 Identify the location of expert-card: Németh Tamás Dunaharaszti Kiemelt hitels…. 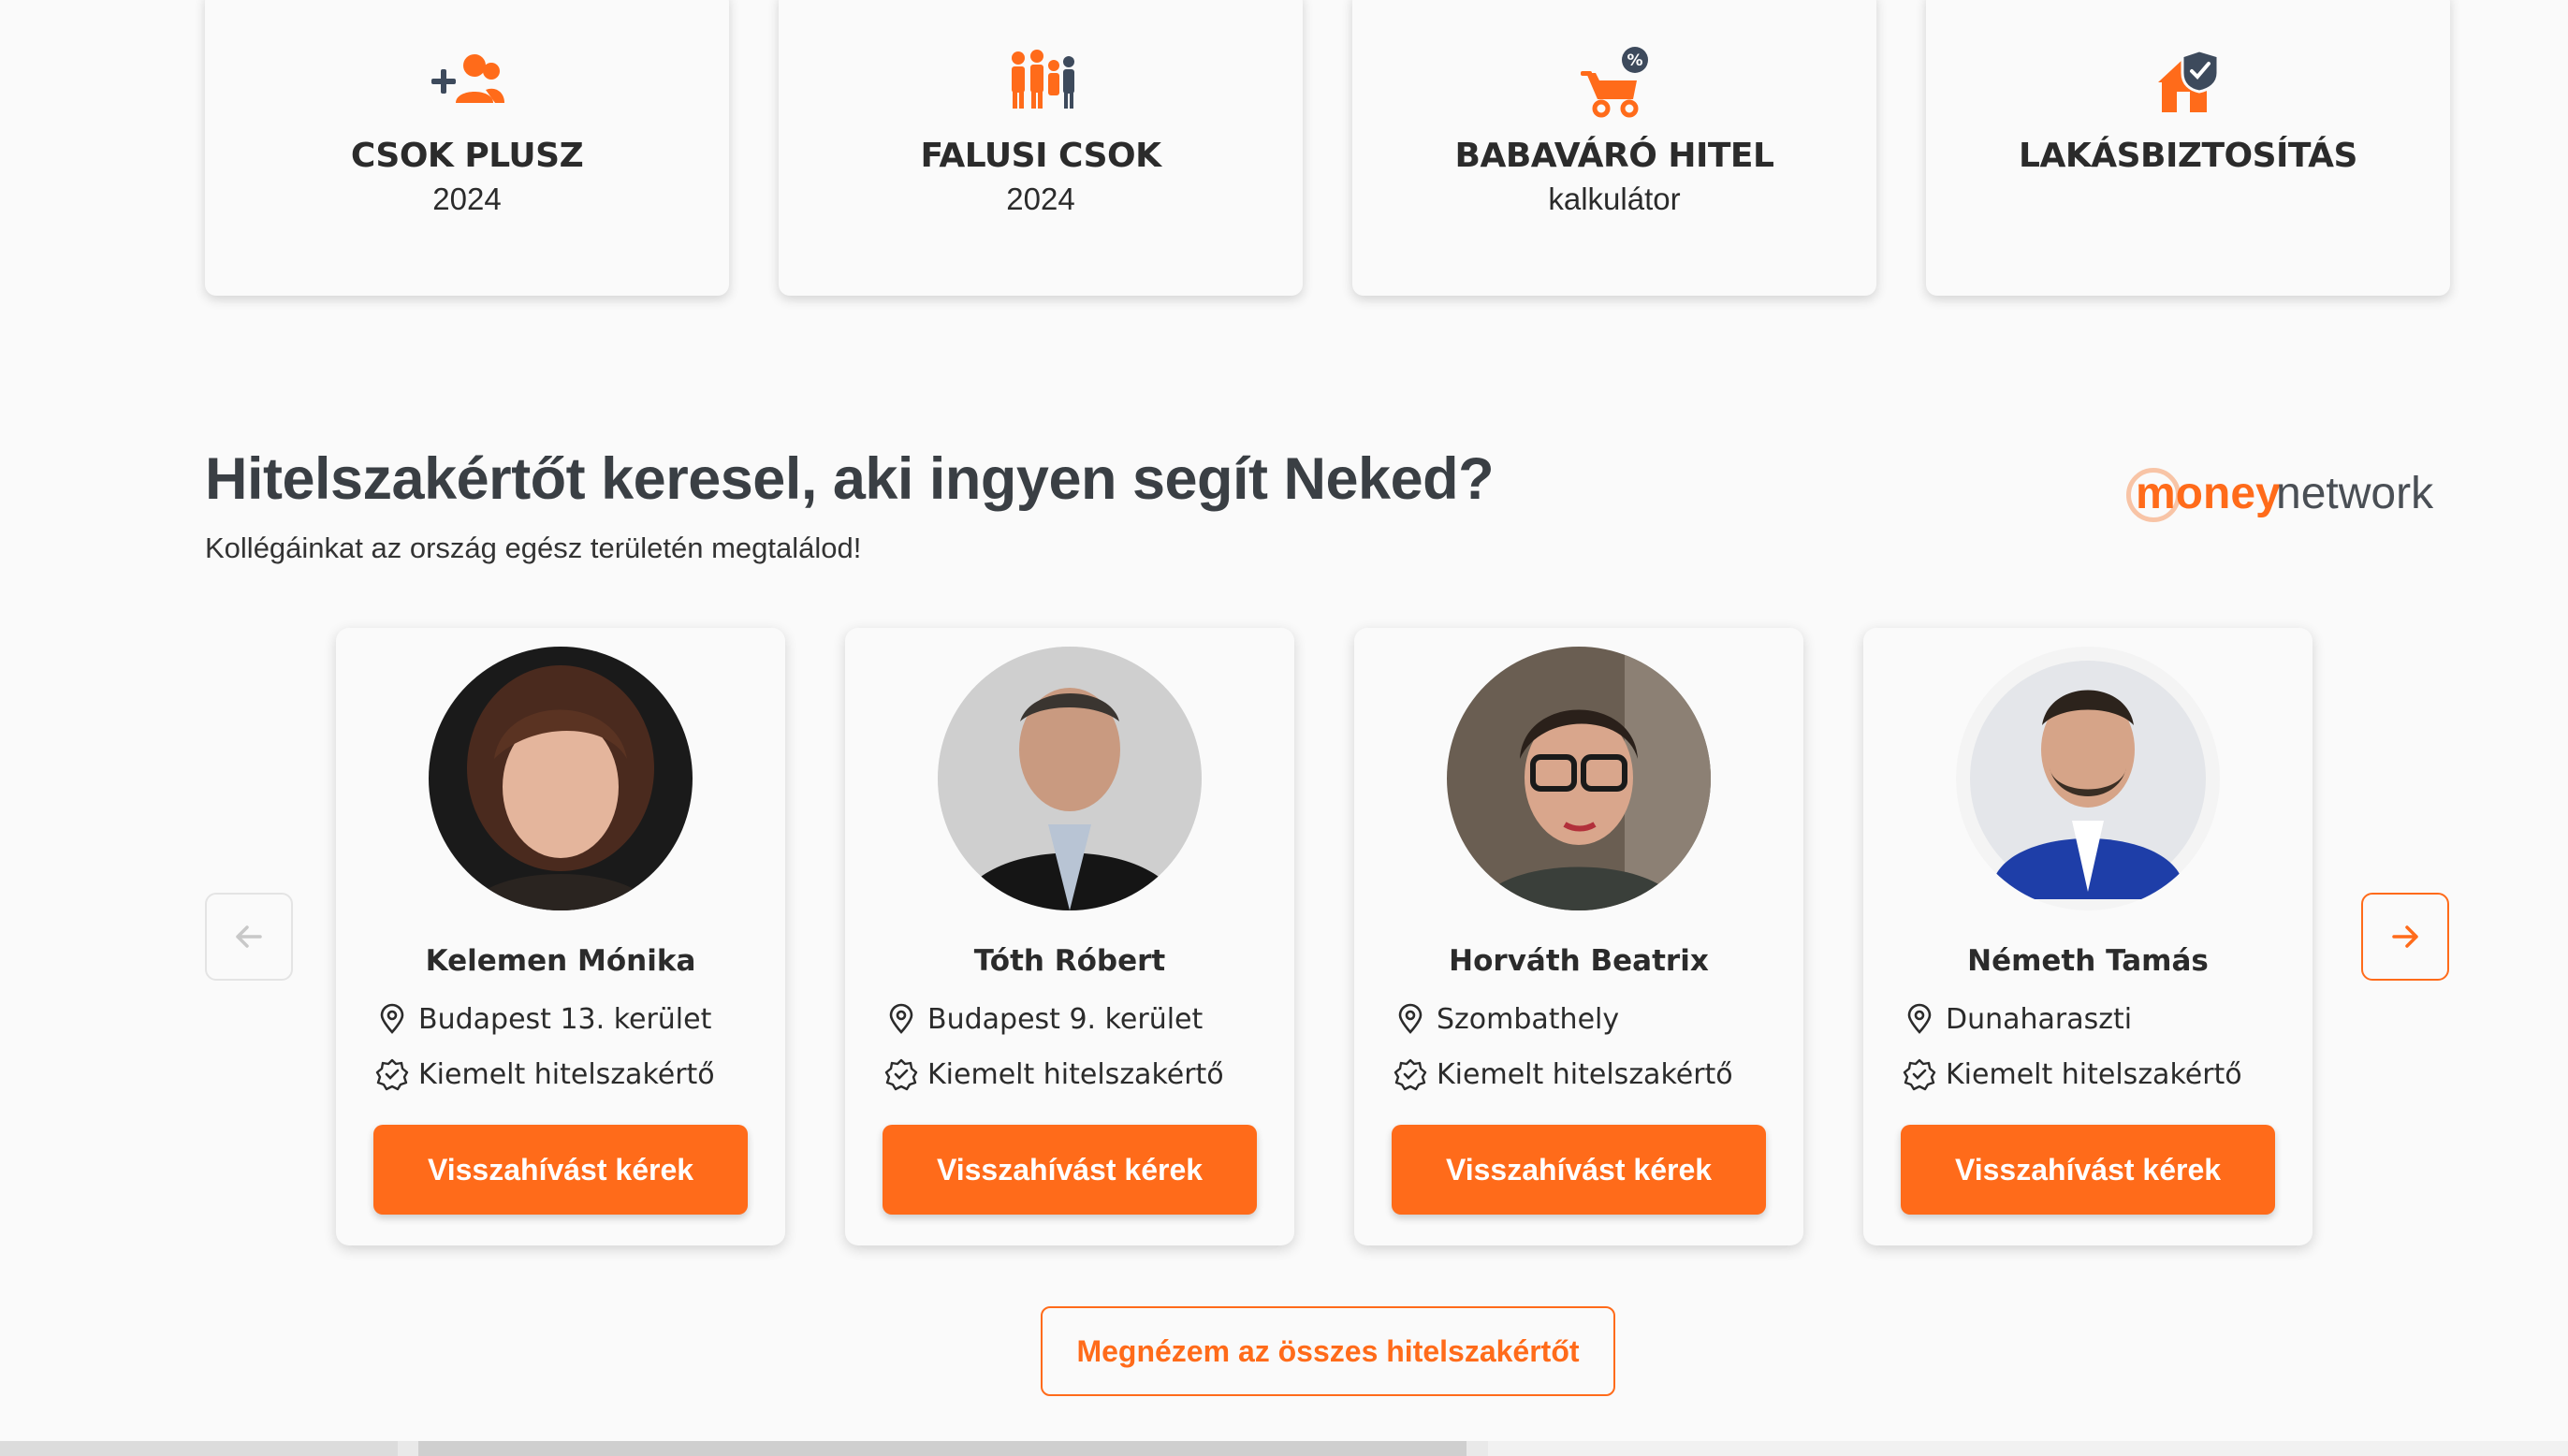
(2088, 936).